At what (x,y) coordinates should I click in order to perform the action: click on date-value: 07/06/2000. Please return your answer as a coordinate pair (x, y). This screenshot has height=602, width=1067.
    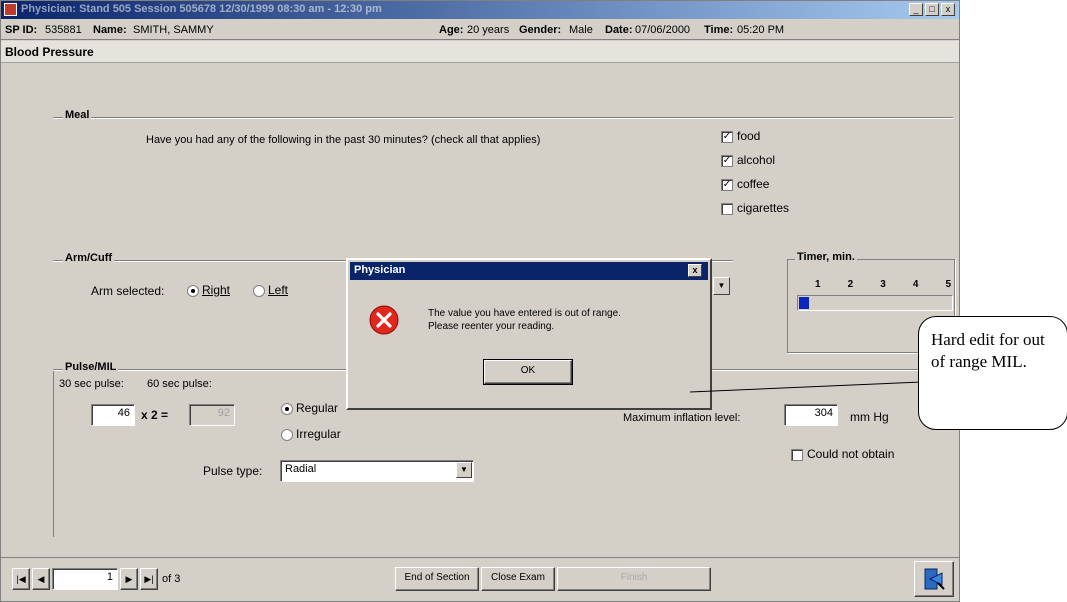
    Looking at the image, I should click on (663, 30).